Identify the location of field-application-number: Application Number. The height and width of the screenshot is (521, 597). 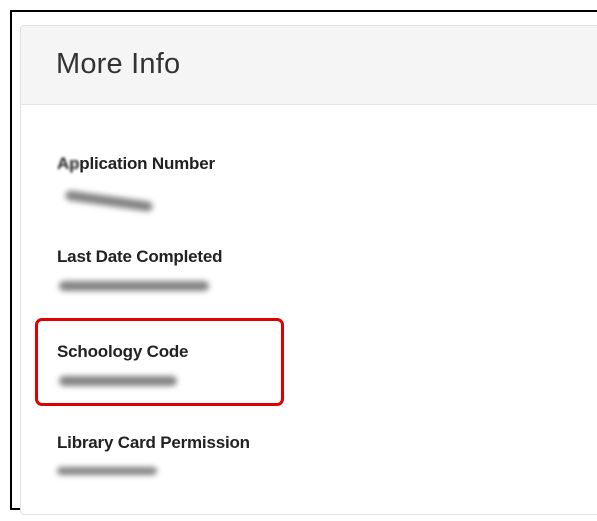
(257, 183).